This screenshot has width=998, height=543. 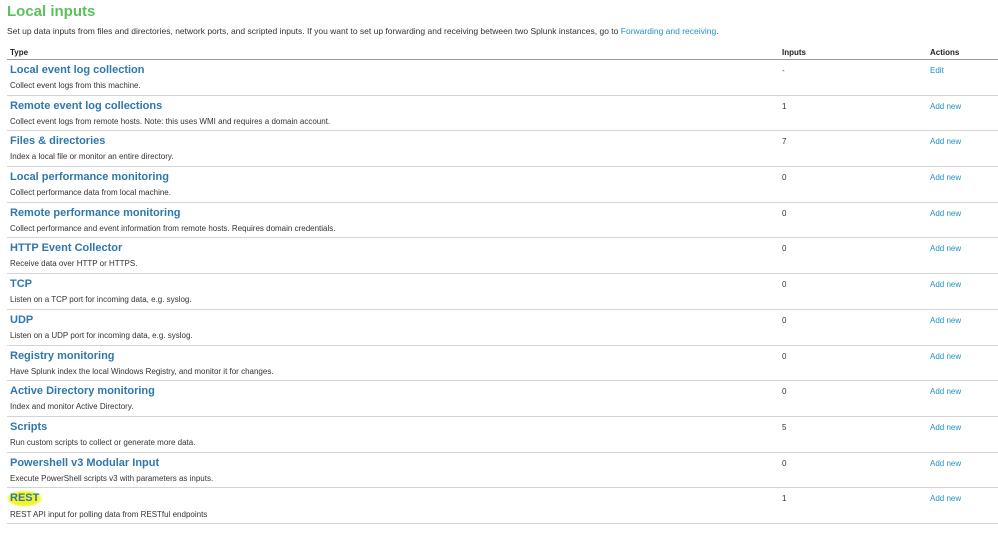 I want to click on input-type-description: Index and monitor Active Directory., so click(x=72, y=407).